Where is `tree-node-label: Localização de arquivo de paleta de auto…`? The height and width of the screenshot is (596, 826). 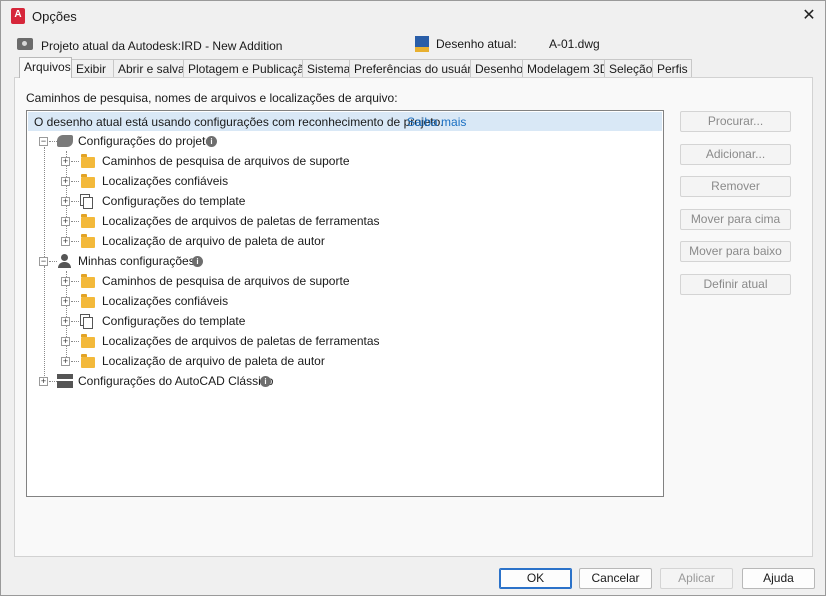
tree-node-label: Localização de arquivo de paleta de auto… is located at coordinates (213, 361).